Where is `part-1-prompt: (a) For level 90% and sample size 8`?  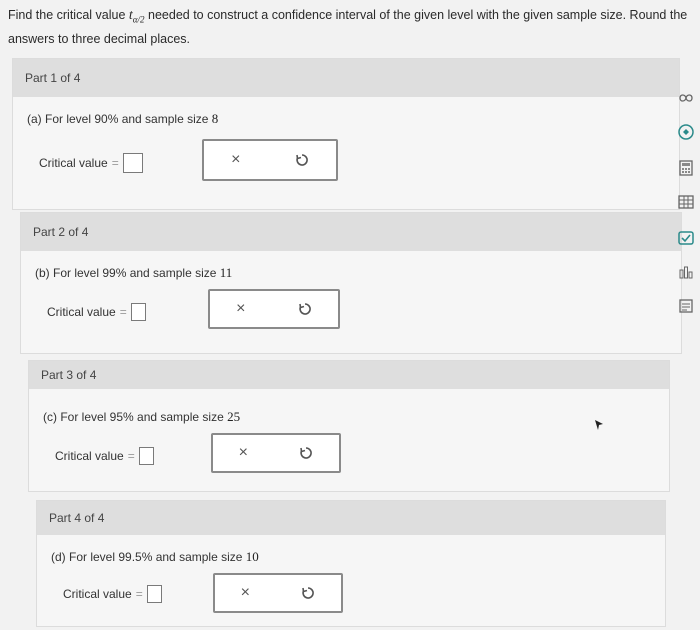 part-1-prompt: (a) For level 90% and sample size 8 is located at coordinates (123, 118).